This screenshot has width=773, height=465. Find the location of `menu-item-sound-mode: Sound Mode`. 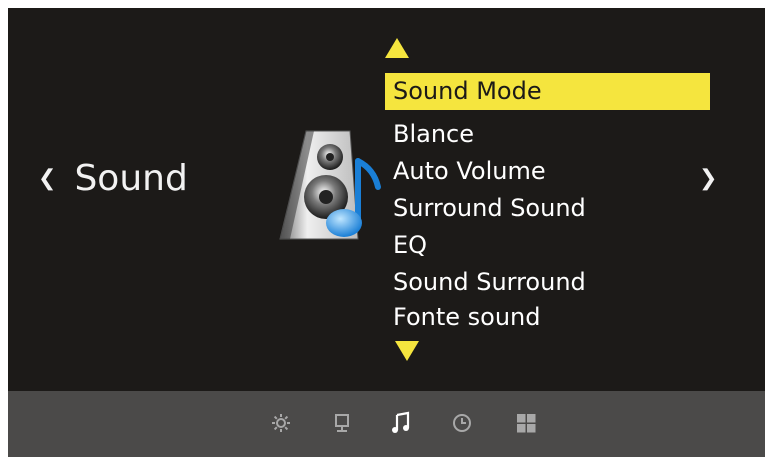

menu-item-sound-mode: Sound Mode is located at coordinates (547, 91).